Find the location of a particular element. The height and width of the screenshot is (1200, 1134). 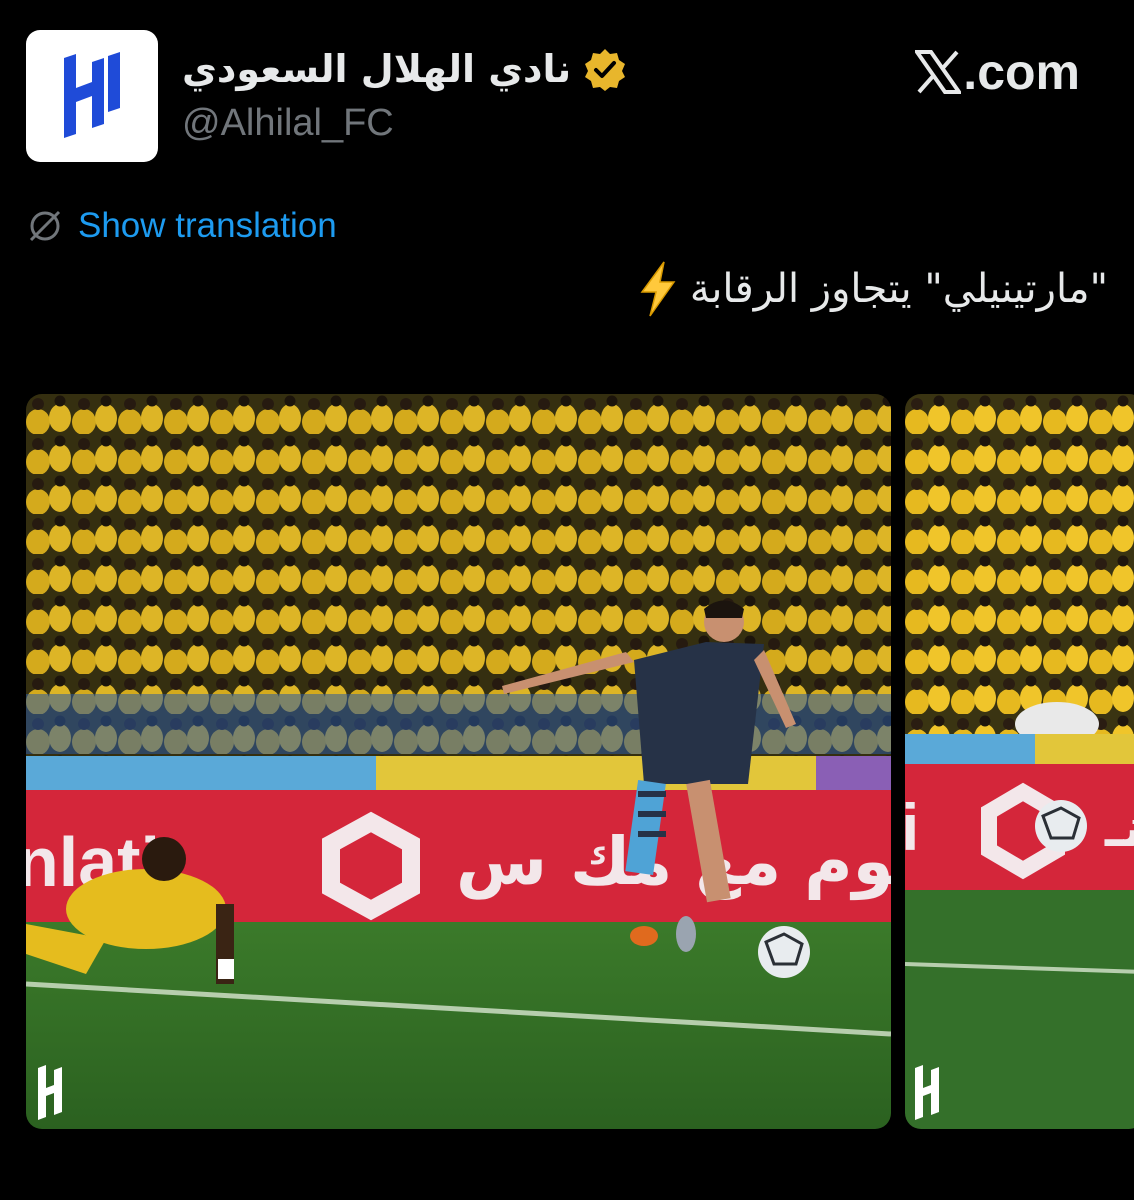

board-text-right-2: نـ is located at coordinates (1119, 827).